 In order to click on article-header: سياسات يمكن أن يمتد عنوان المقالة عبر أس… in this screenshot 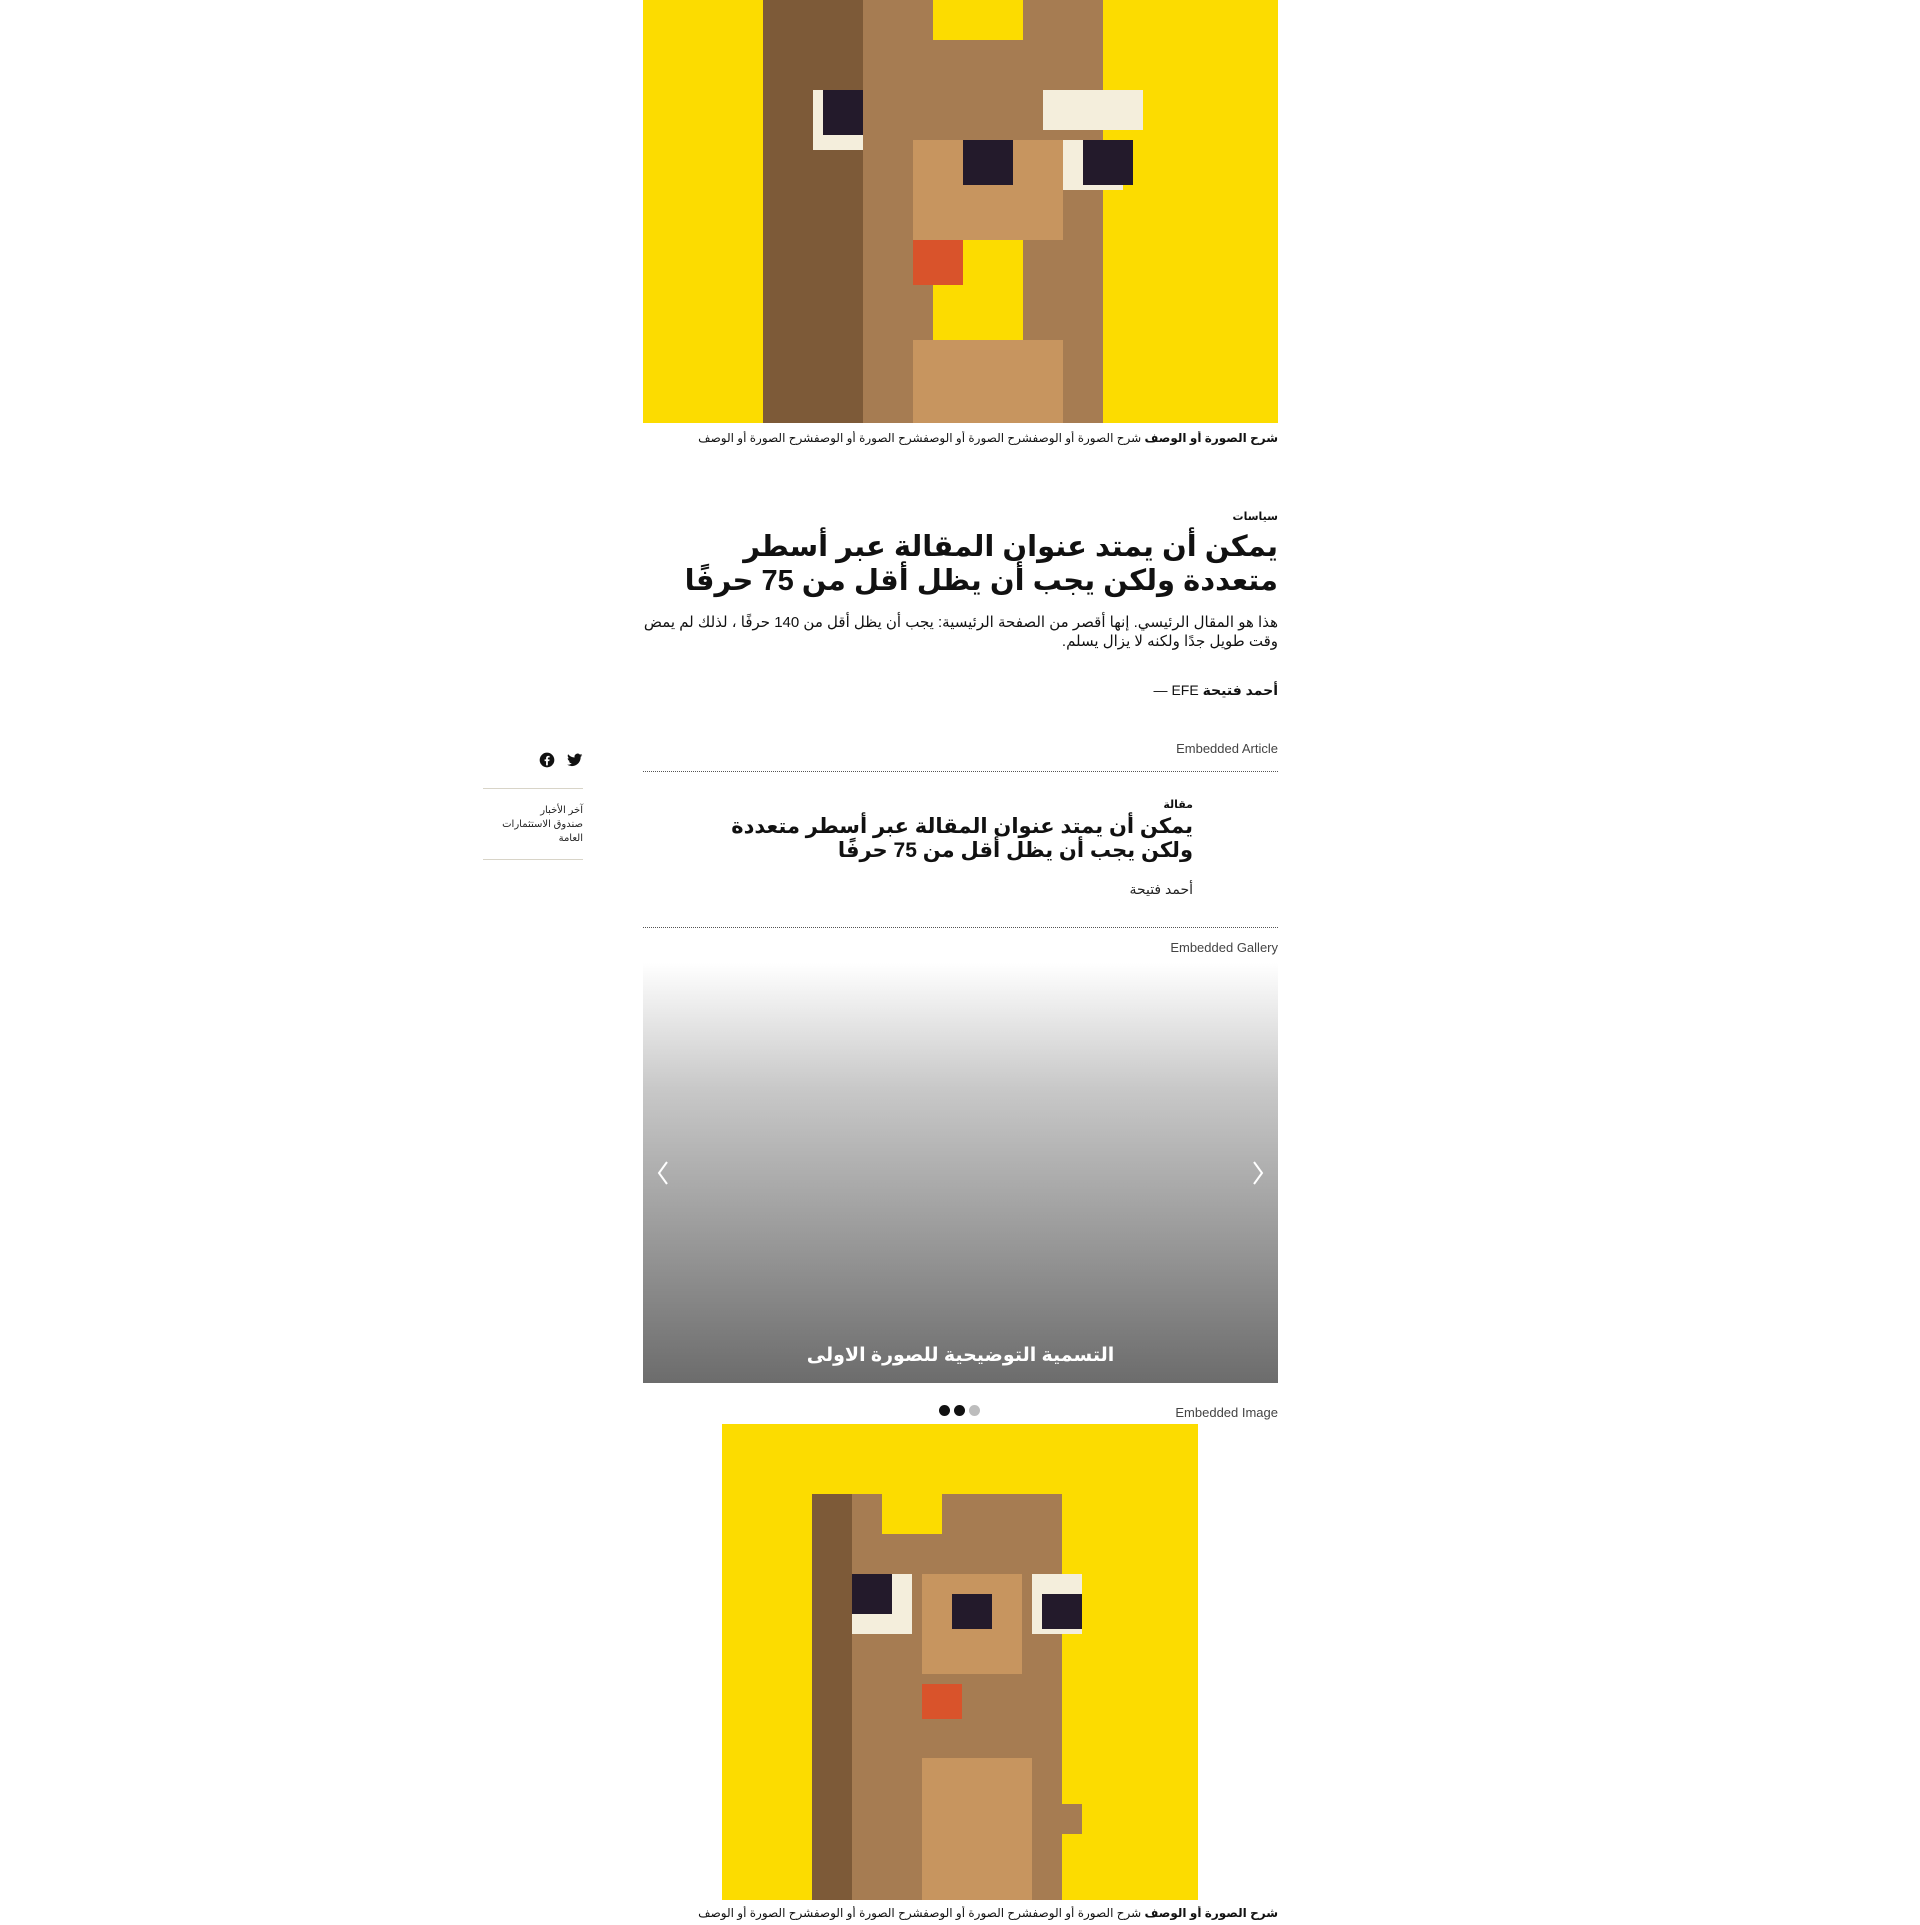, I will do `click(960, 604)`.